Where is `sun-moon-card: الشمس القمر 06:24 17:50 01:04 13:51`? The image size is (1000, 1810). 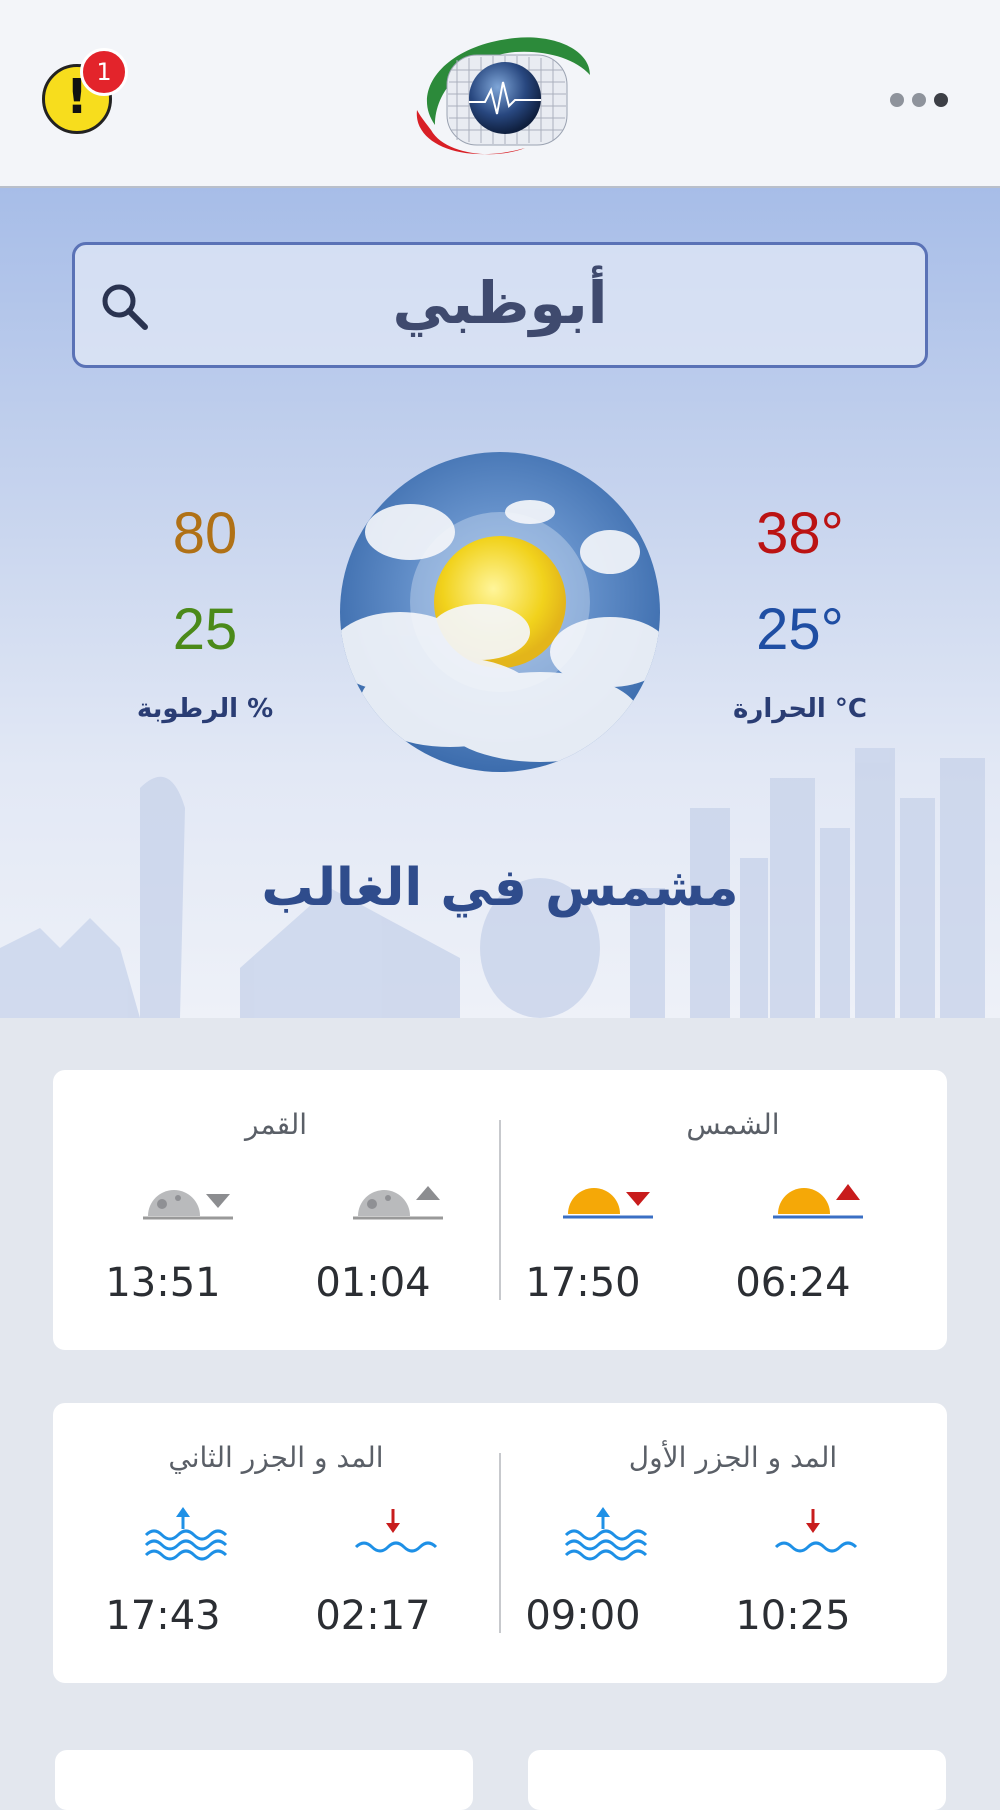
sun-moon-card: الشمس القمر 06:24 17:50 01:04 13:51 is located at coordinates (500, 1210).